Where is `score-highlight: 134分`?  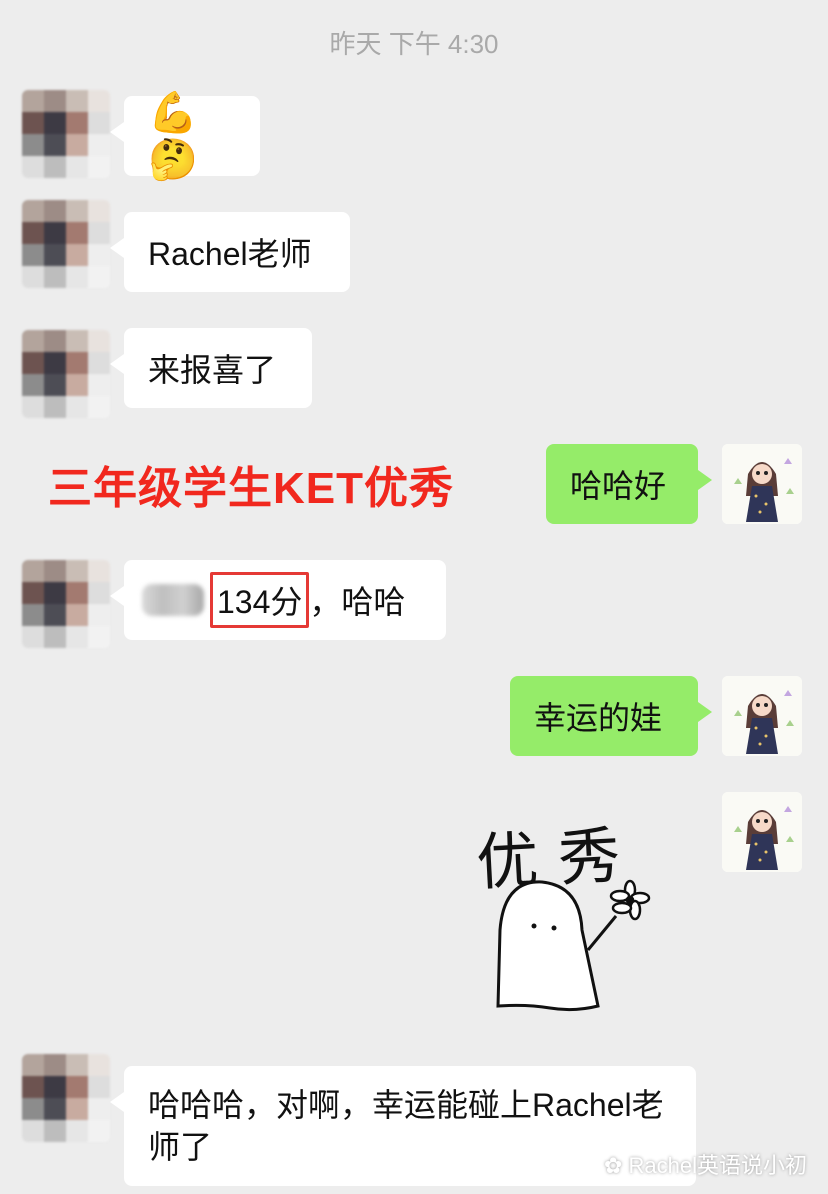 score-highlight: 134分 is located at coordinates (260, 600).